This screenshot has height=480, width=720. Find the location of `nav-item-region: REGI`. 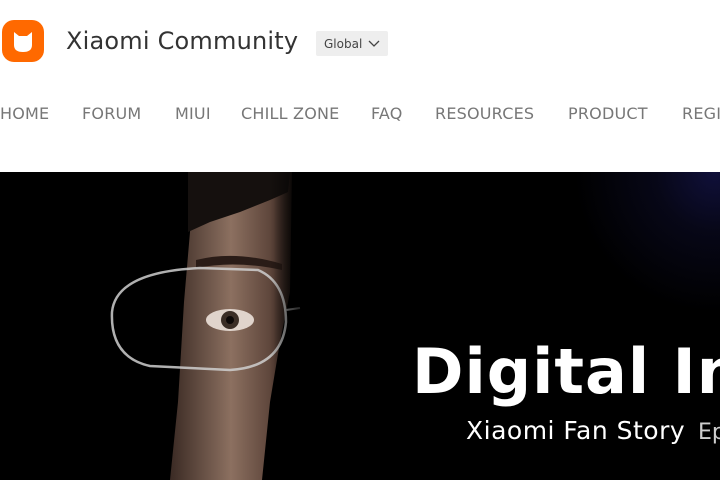

nav-item-region: REGI is located at coordinates (701, 113).